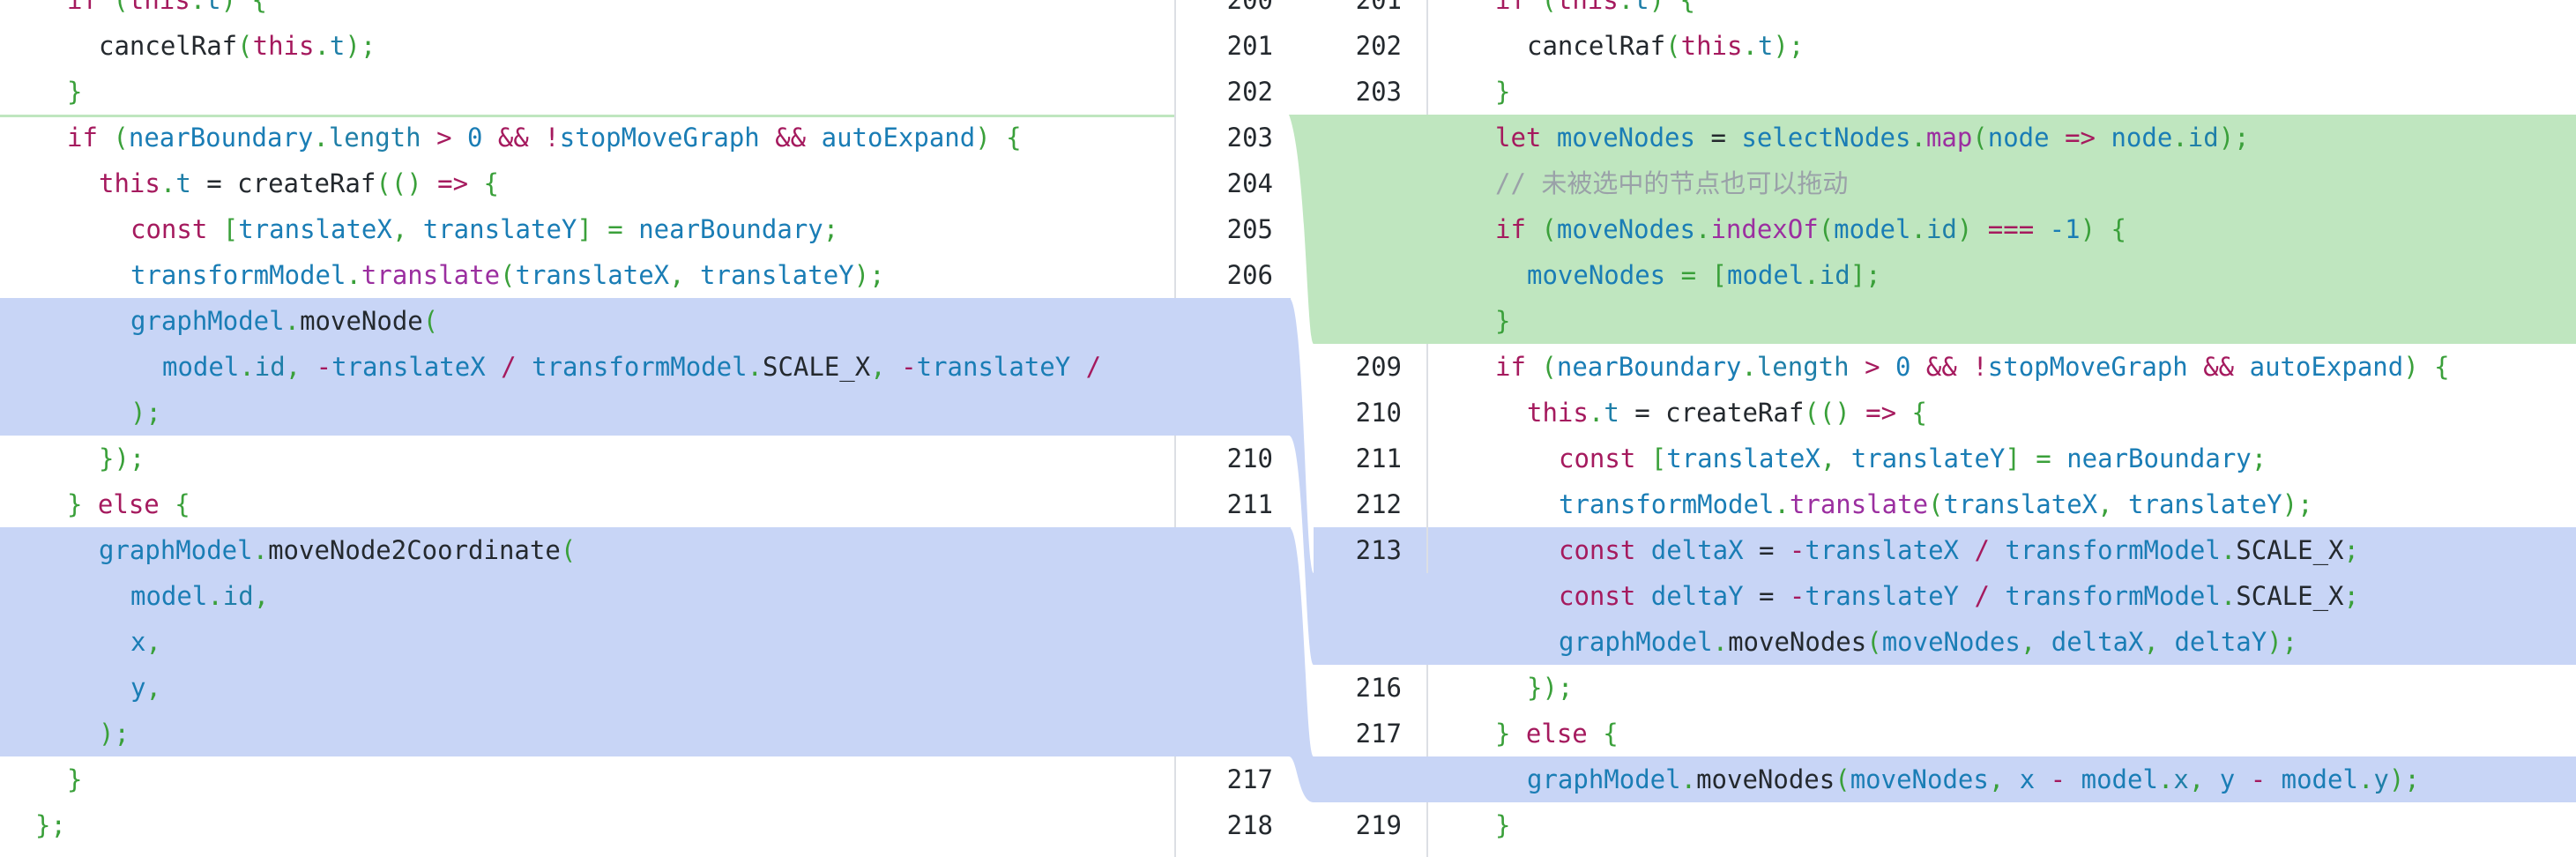 The image size is (2576, 857). Describe the element at coordinates (587, 688) in the screenshot. I see `code-line: y,` at that location.